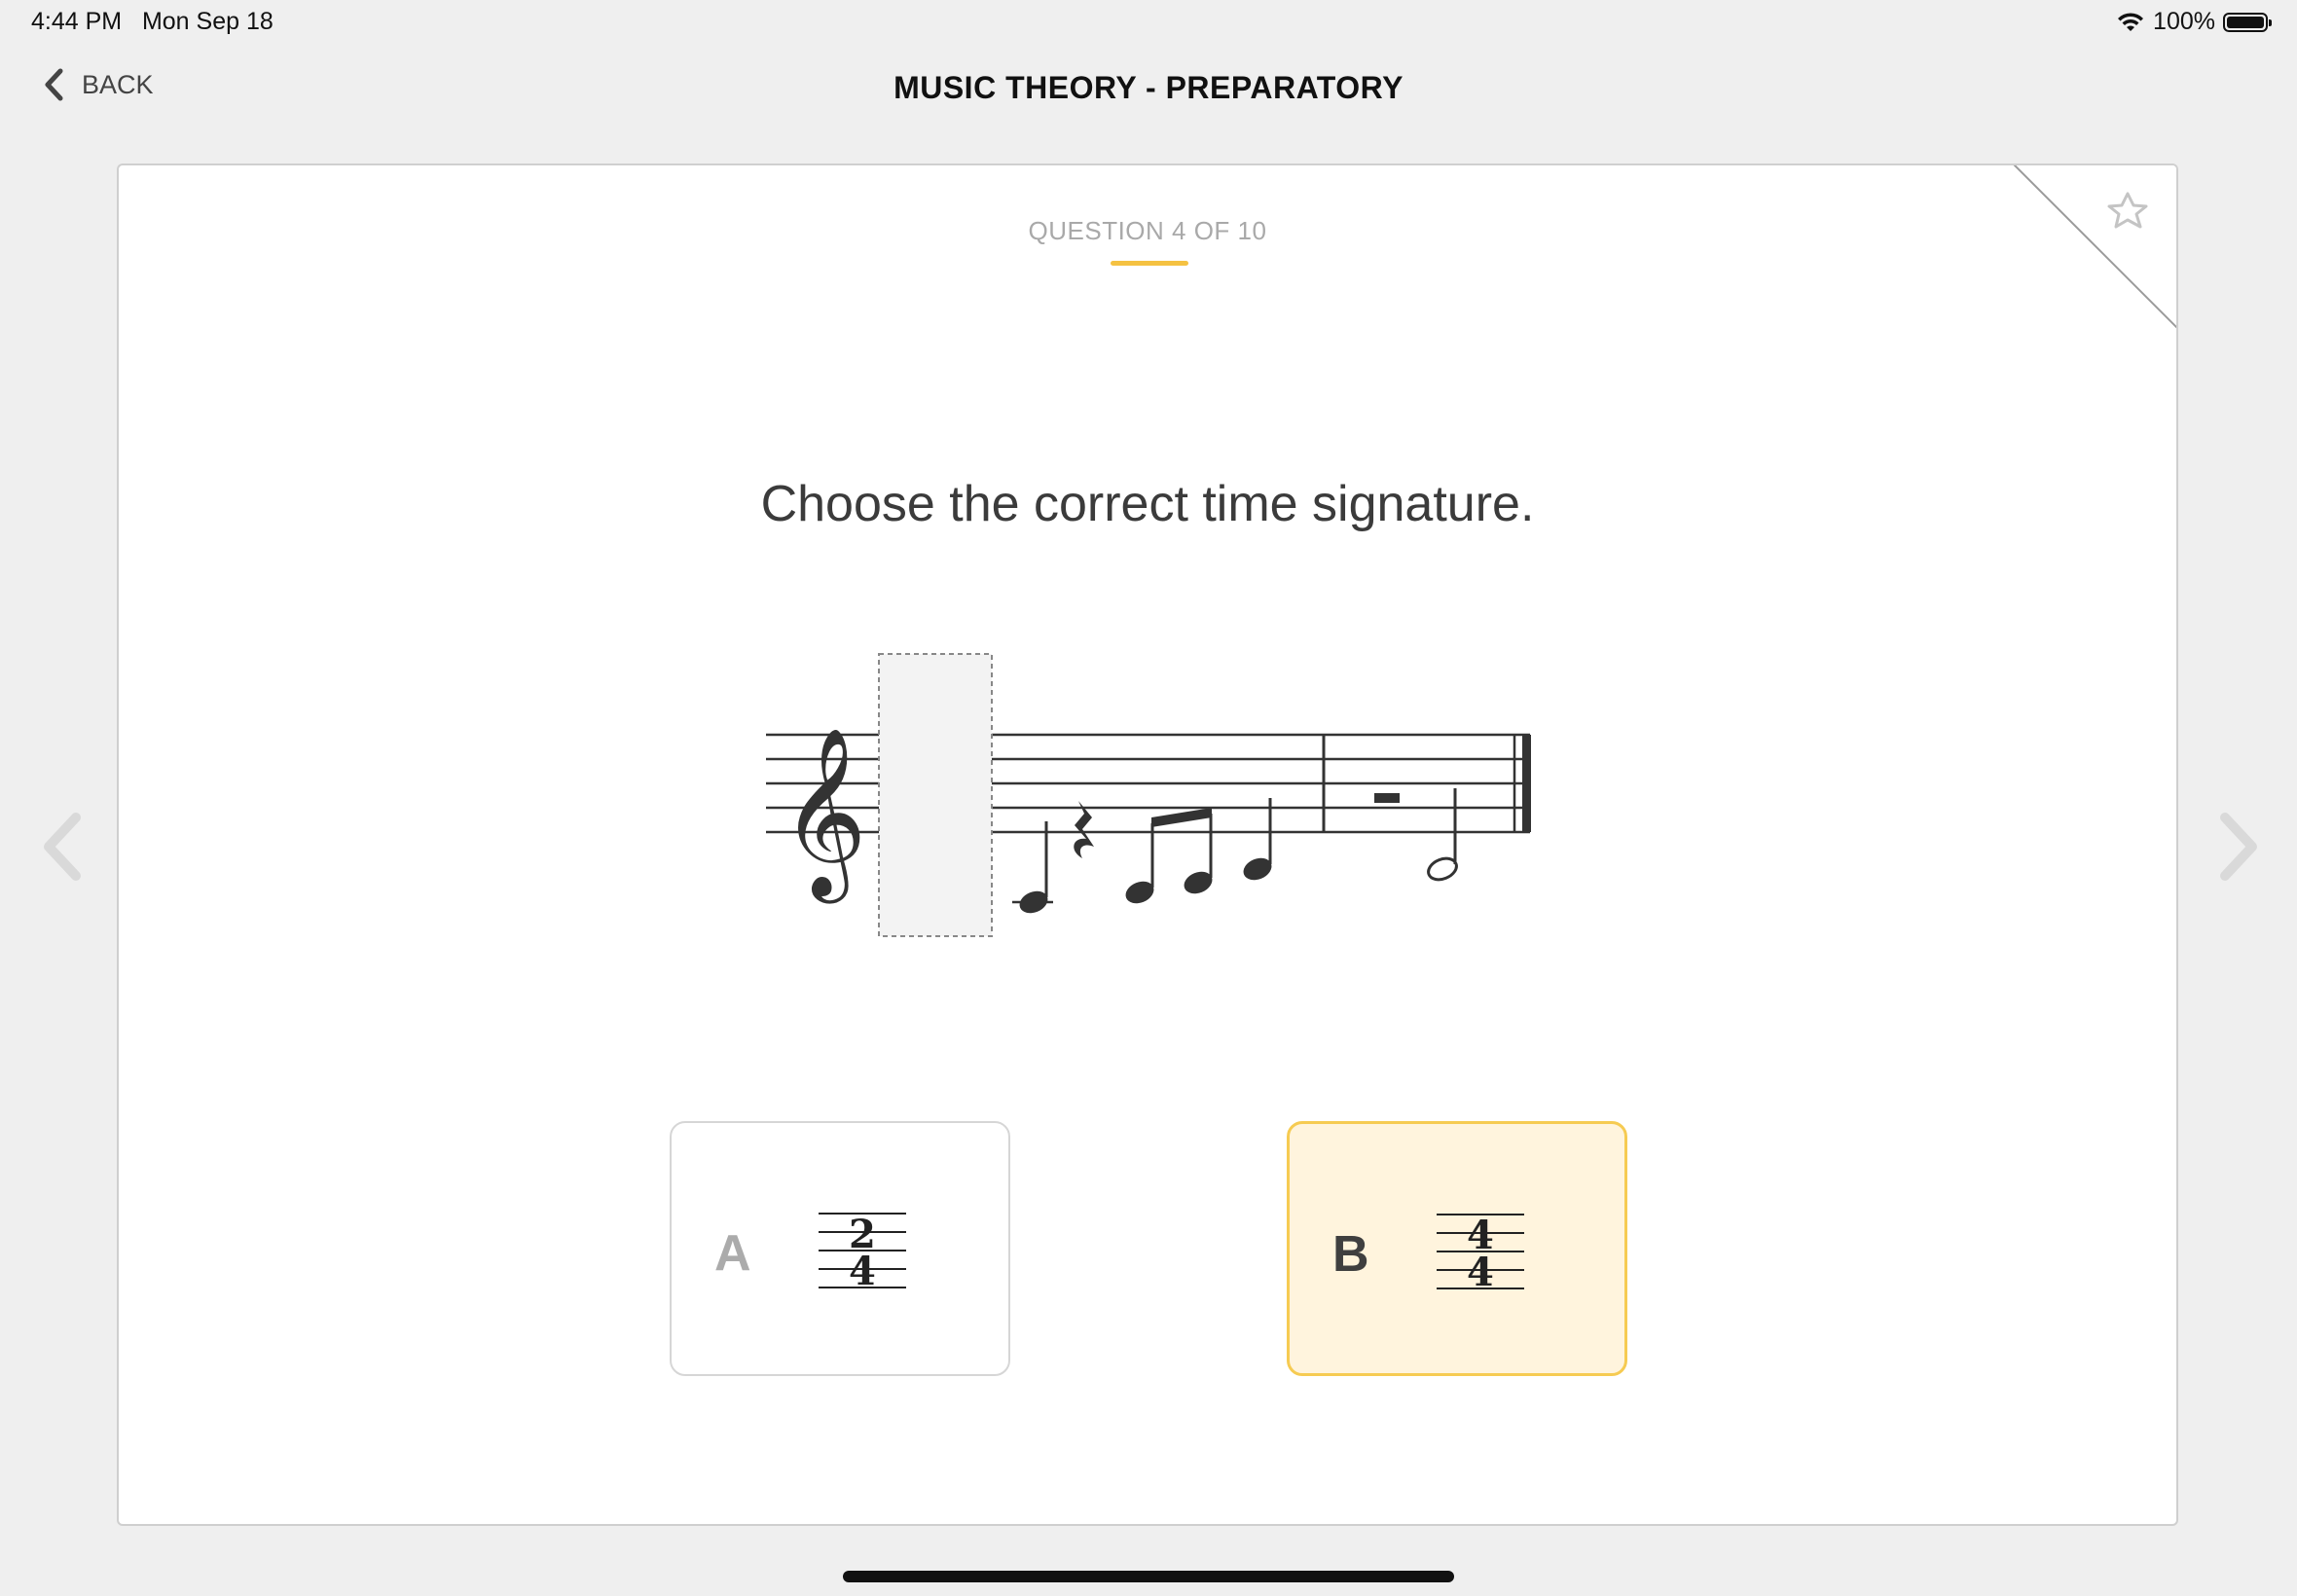 The height and width of the screenshot is (1596, 2297). I want to click on option-a-letter: A, so click(732, 1253).